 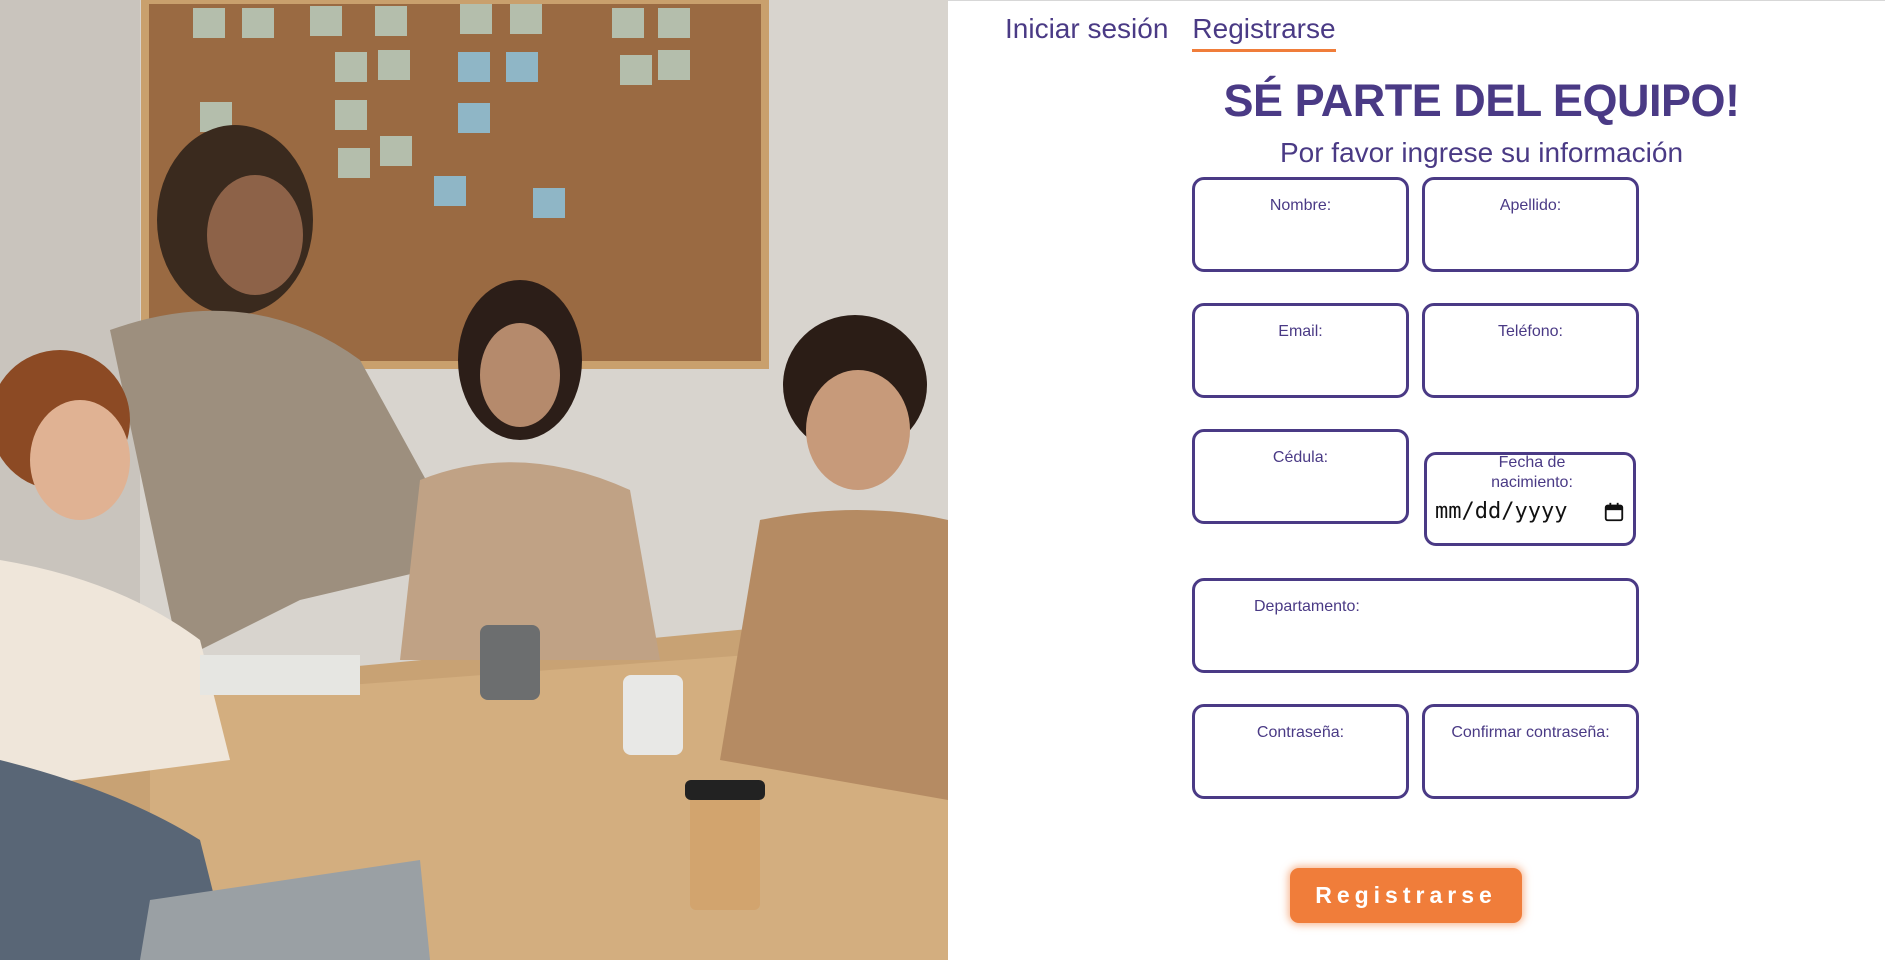 I want to click on page-subtitle-text: Por favor ingrese su información, so click(x=1481, y=152).